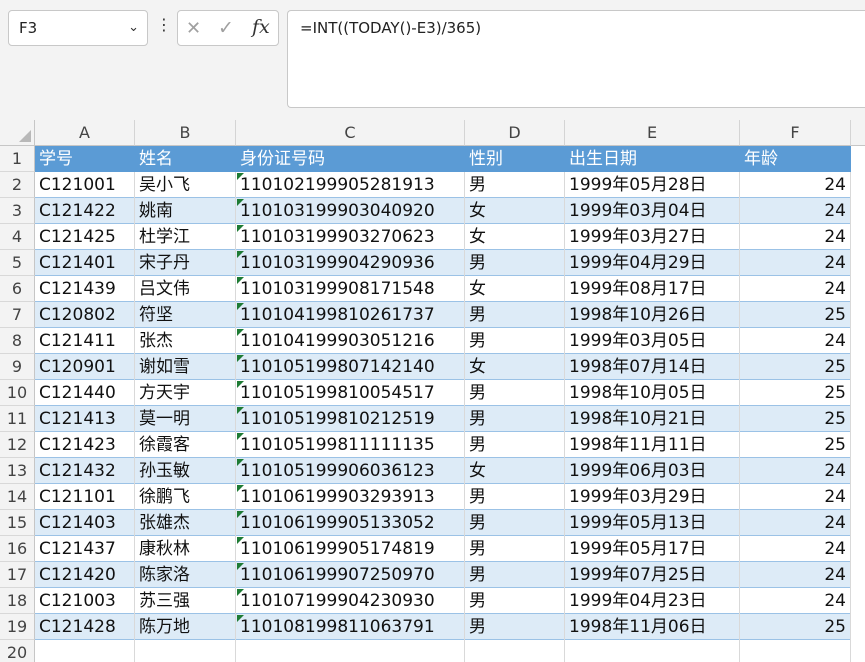 The width and height of the screenshot is (865, 662). Describe the element at coordinates (652, 523) in the screenshot. I see `table-cell: 1999年05月13日` at that location.